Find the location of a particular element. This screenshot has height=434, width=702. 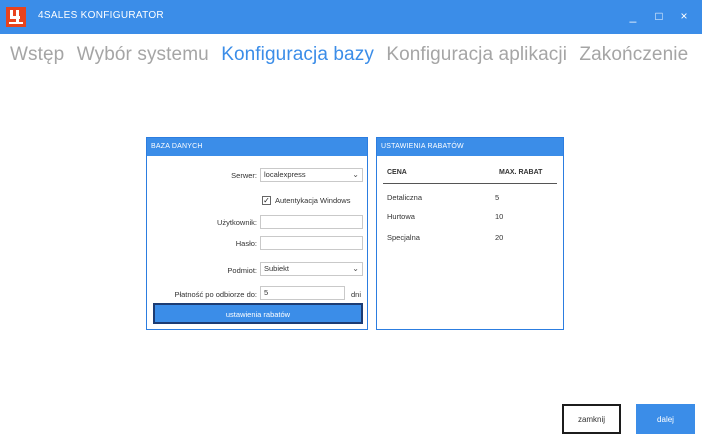

row-price: Detaliczna is located at coordinates (405, 197).